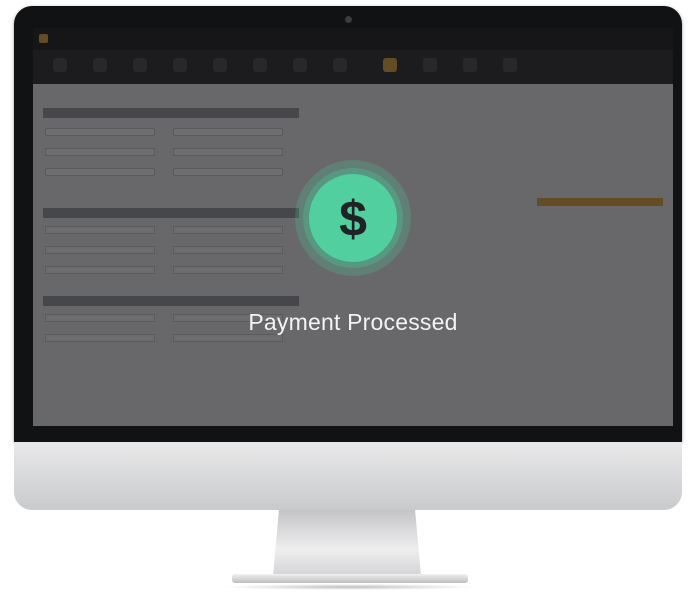  What do you see at coordinates (350, 587) in the screenshot?
I see `stand-shadow` at bounding box center [350, 587].